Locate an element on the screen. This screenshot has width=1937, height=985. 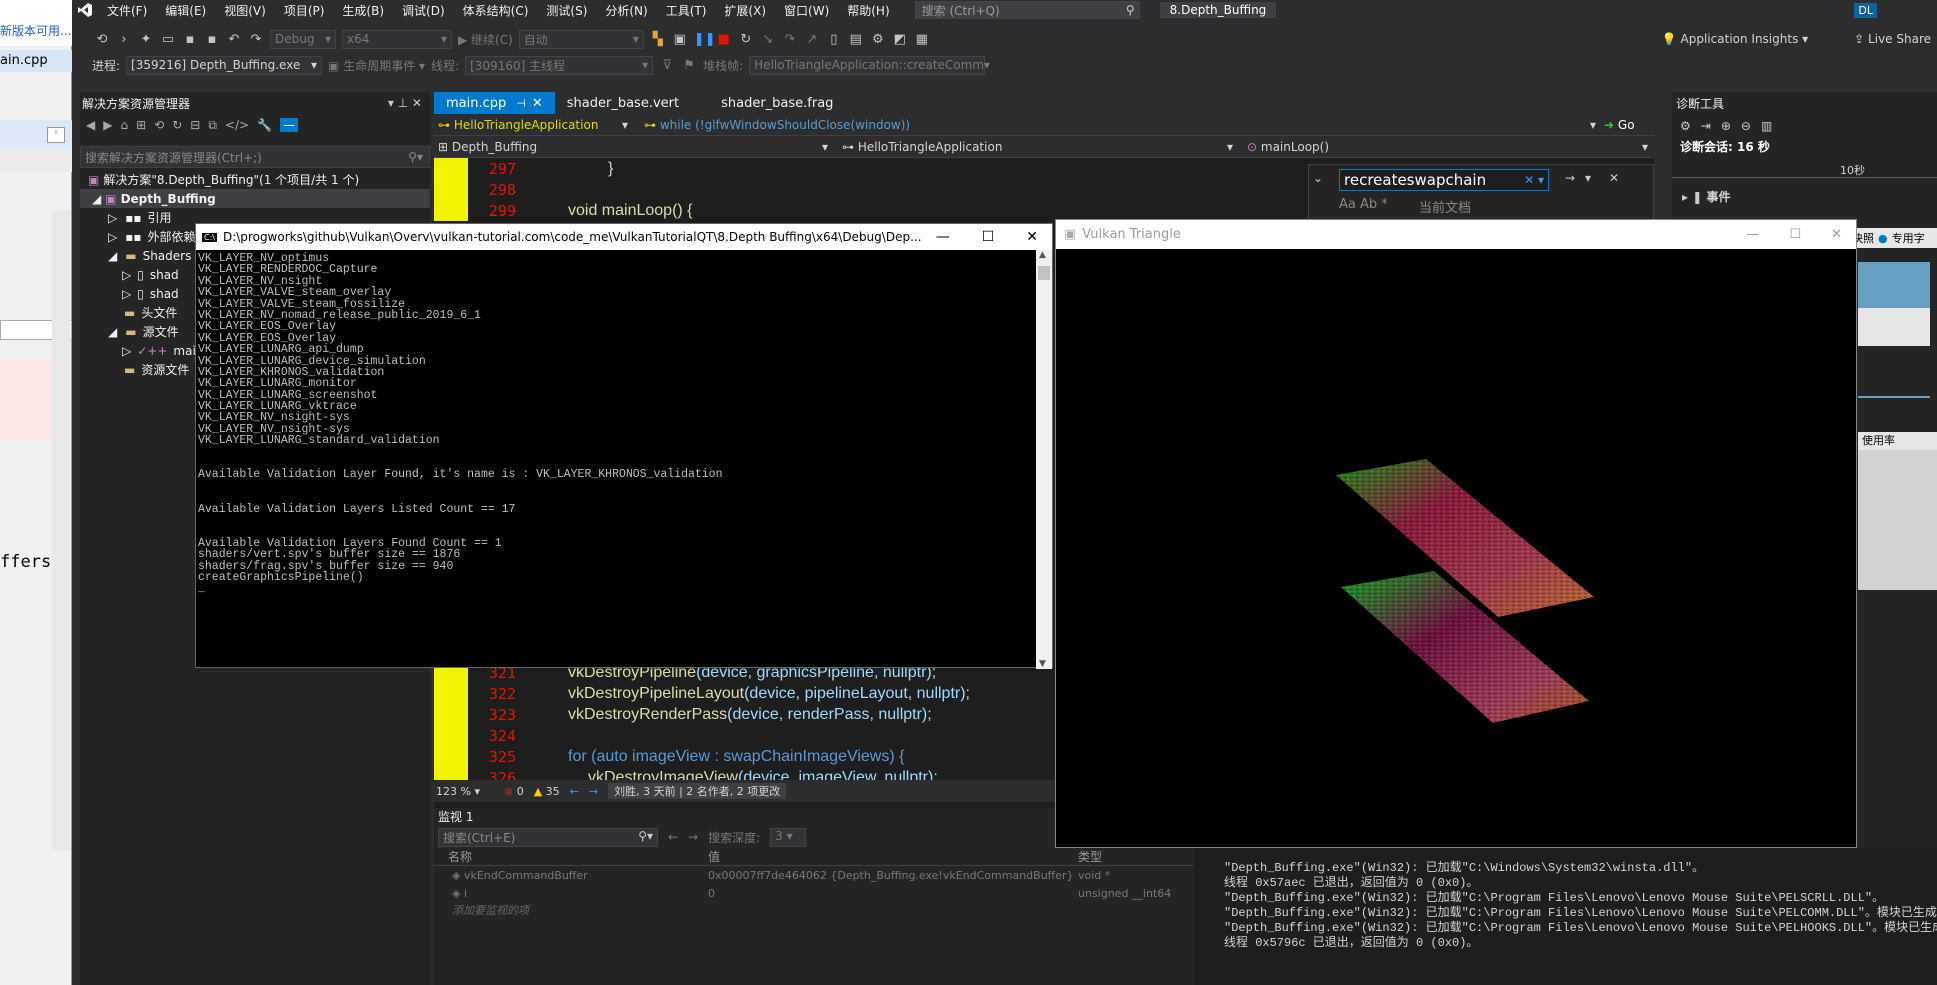
home-icon: ⌂ is located at coordinates (124, 125).